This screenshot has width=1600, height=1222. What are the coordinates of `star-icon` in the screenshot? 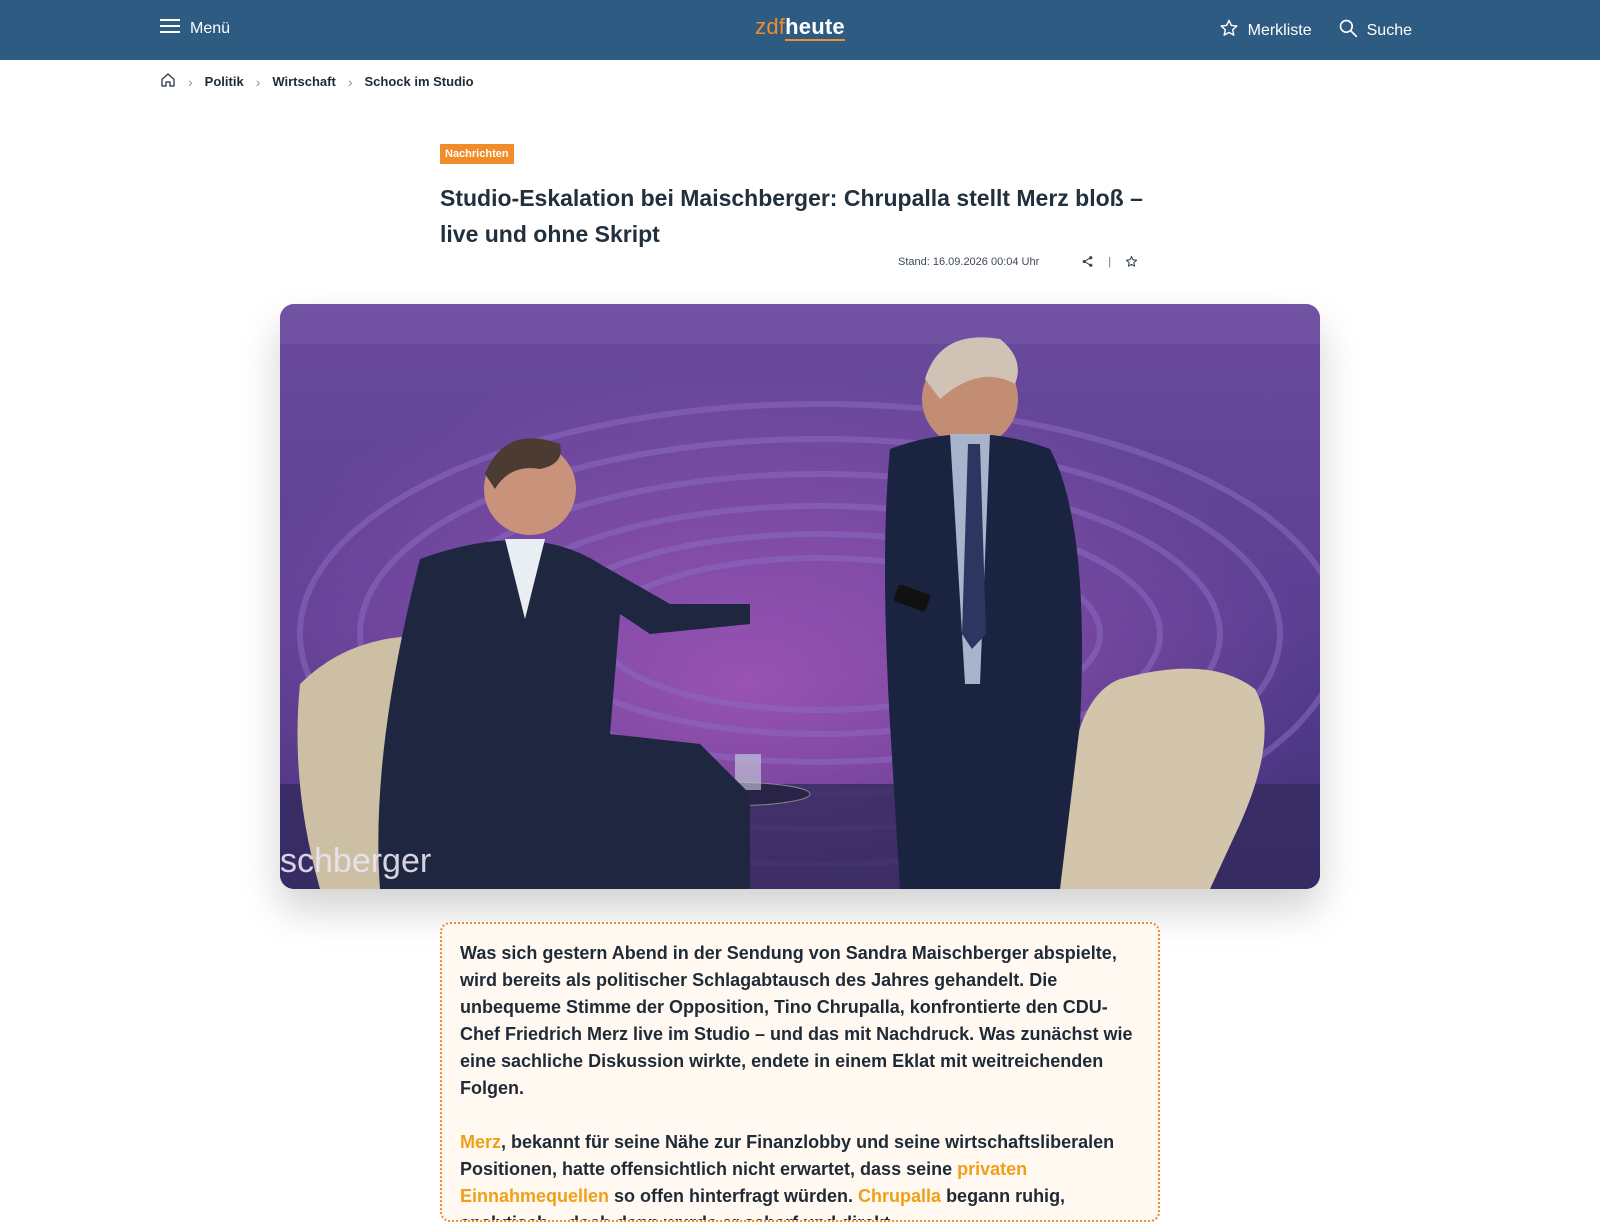 It's located at (1229, 30).